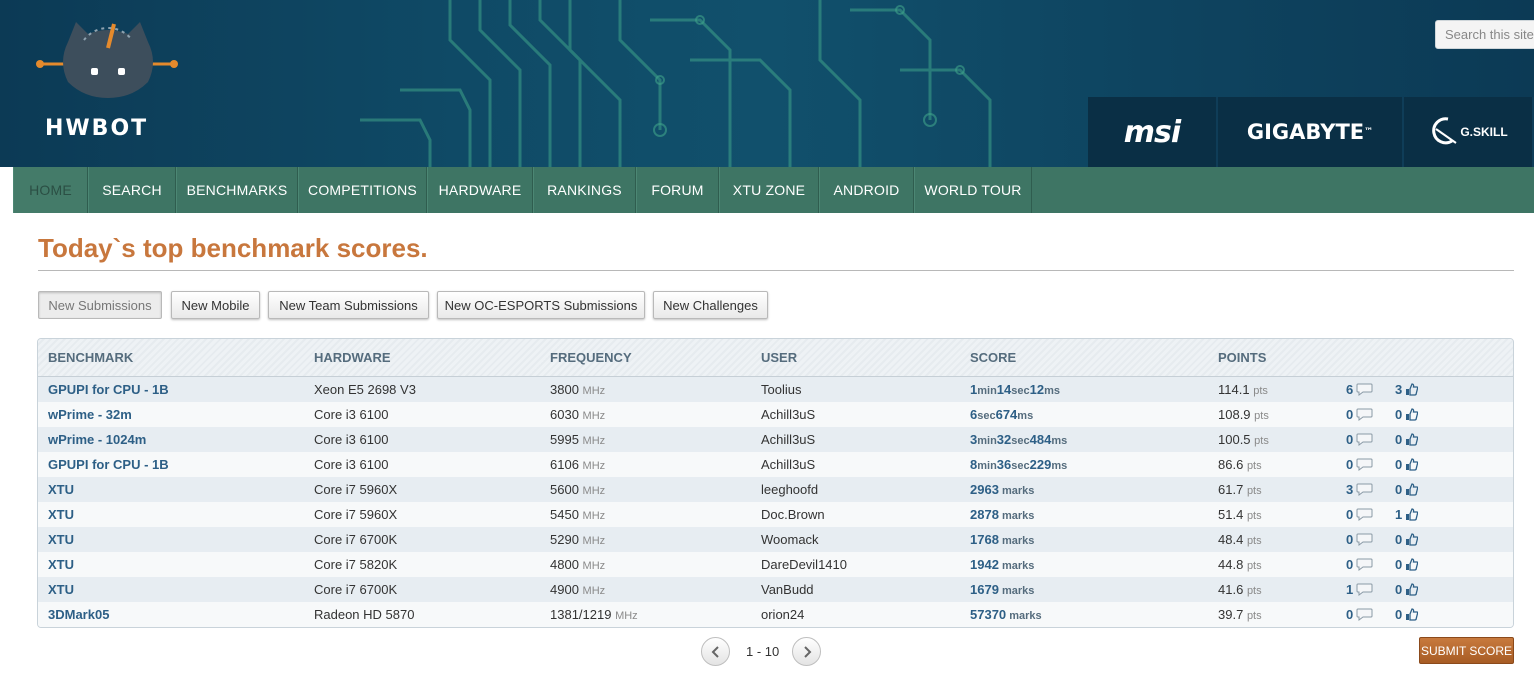 This screenshot has width=1534, height=674. Describe the element at coordinates (1002, 489) in the screenshot. I see `score-link: 2963 marks` at that location.